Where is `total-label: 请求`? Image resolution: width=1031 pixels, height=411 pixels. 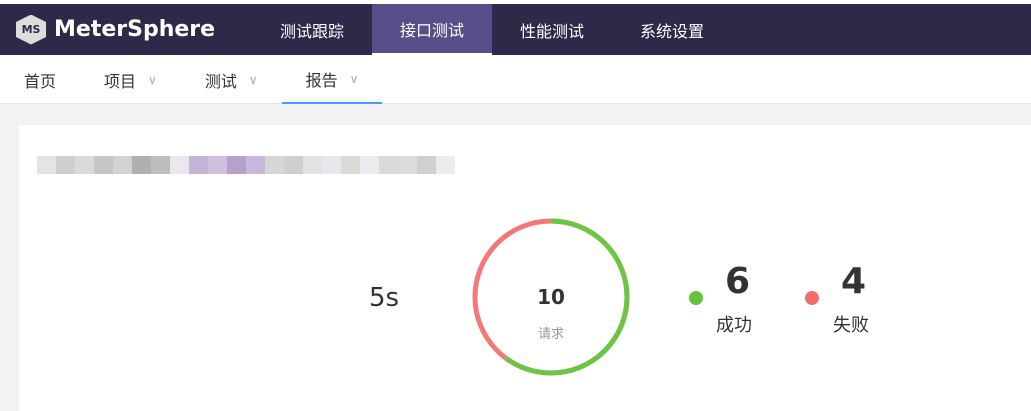 total-label: 请求 is located at coordinates (550, 334).